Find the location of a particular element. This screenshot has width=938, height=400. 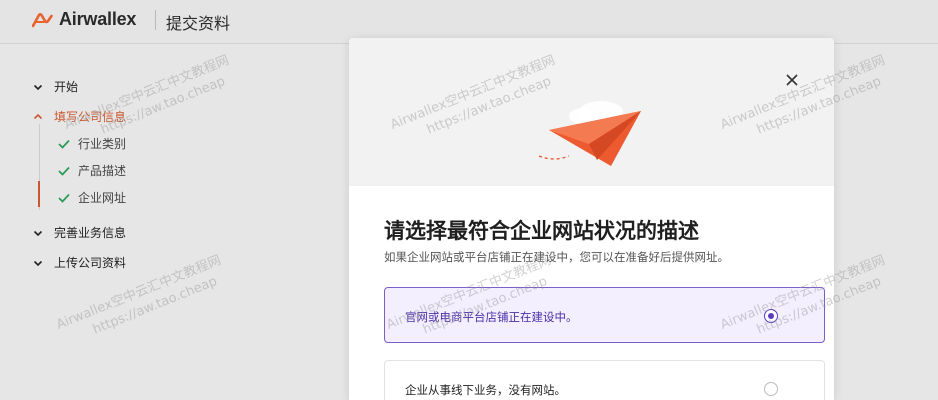

header-divider is located at coordinates (155, 20).